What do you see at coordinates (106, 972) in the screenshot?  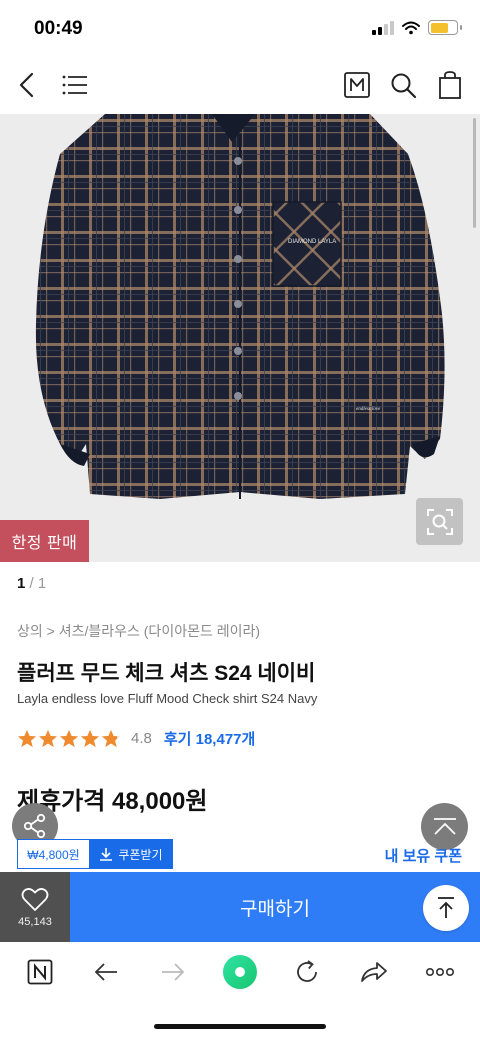 I see `arrow-left-icon` at bounding box center [106, 972].